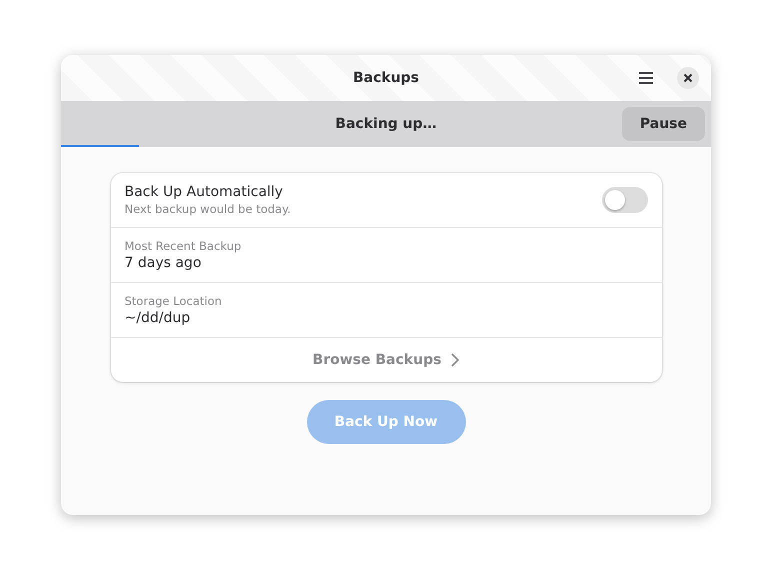 This screenshot has height=582, width=772. What do you see at coordinates (688, 78) in the screenshot?
I see `close-icon` at bounding box center [688, 78].